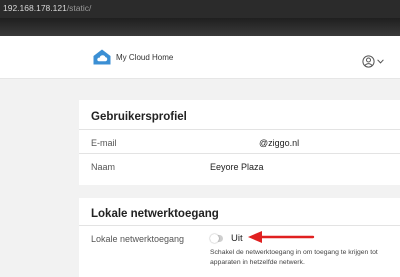 The width and height of the screenshot is (400, 277). Describe the element at coordinates (237, 238) in the screenshot. I see `toggle-state-text: Uit` at that location.